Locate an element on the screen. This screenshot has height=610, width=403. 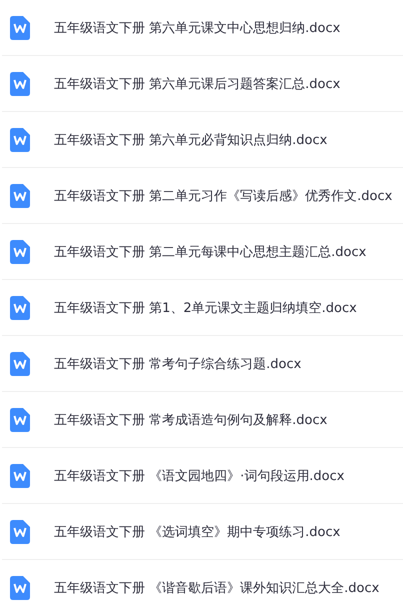
file-row: 五年级语文下册 第六单元必背知识点归纳.docx is located at coordinates (202, 140).